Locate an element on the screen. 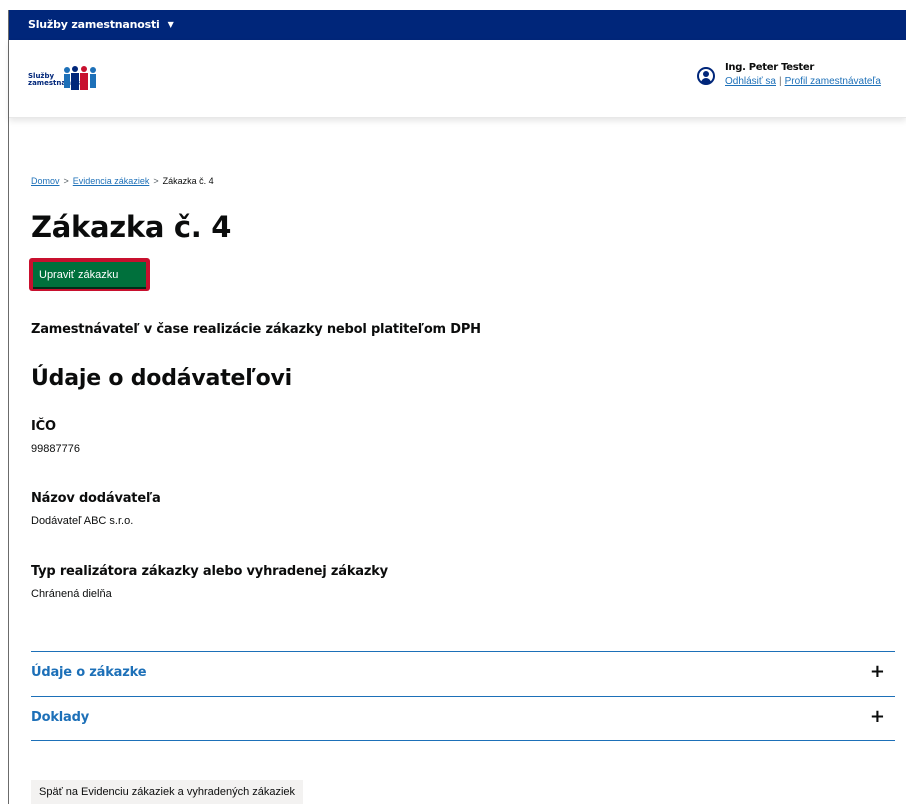  realizer-type-value: Chránená dielňa is located at coordinates (71, 594).